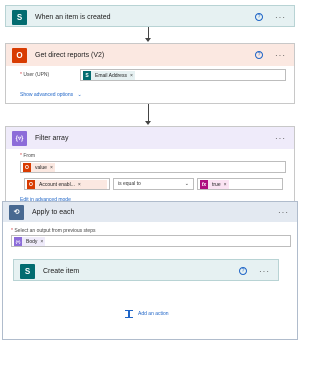 The image size is (320, 368). Describe the element at coordinates (73, 17) in the screenshot. I see `trigger-title: When an item is created` at that location.